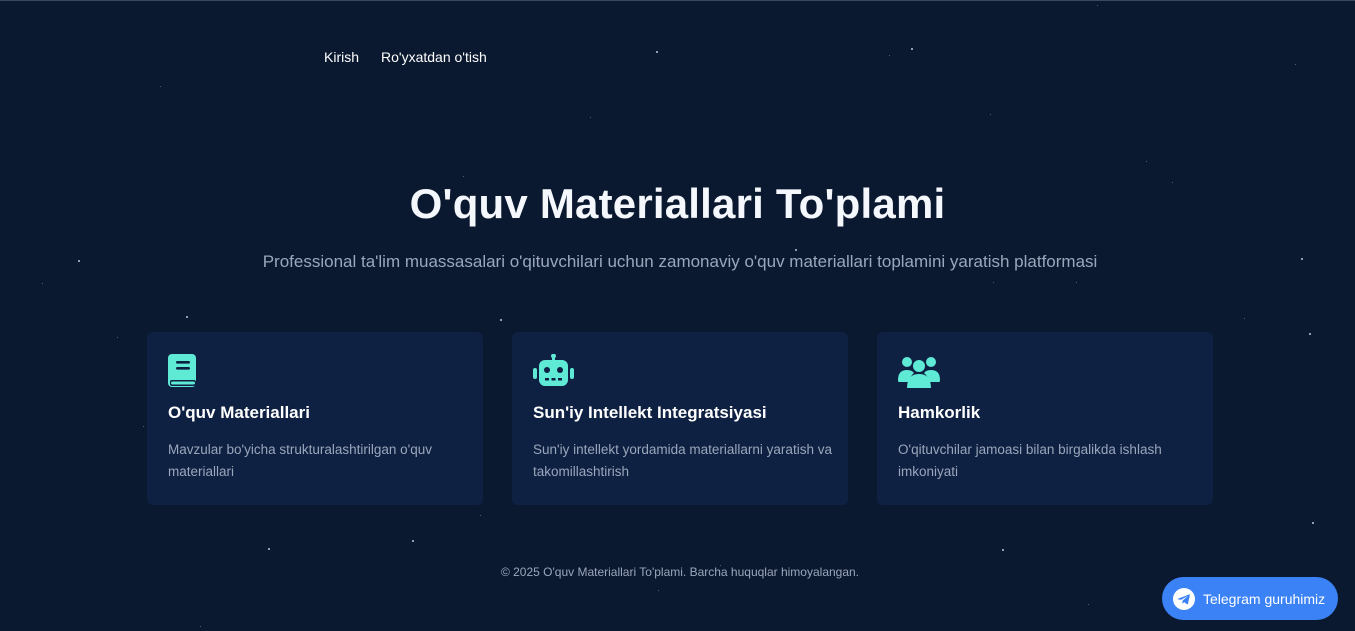 Image resolution: width=1355 pixels, height=631 pixels. What do you see at coordinates (239, 412) in the screenshot?
I see `feature-title: O'quv Materiallari` at bounding box center [239, 412].